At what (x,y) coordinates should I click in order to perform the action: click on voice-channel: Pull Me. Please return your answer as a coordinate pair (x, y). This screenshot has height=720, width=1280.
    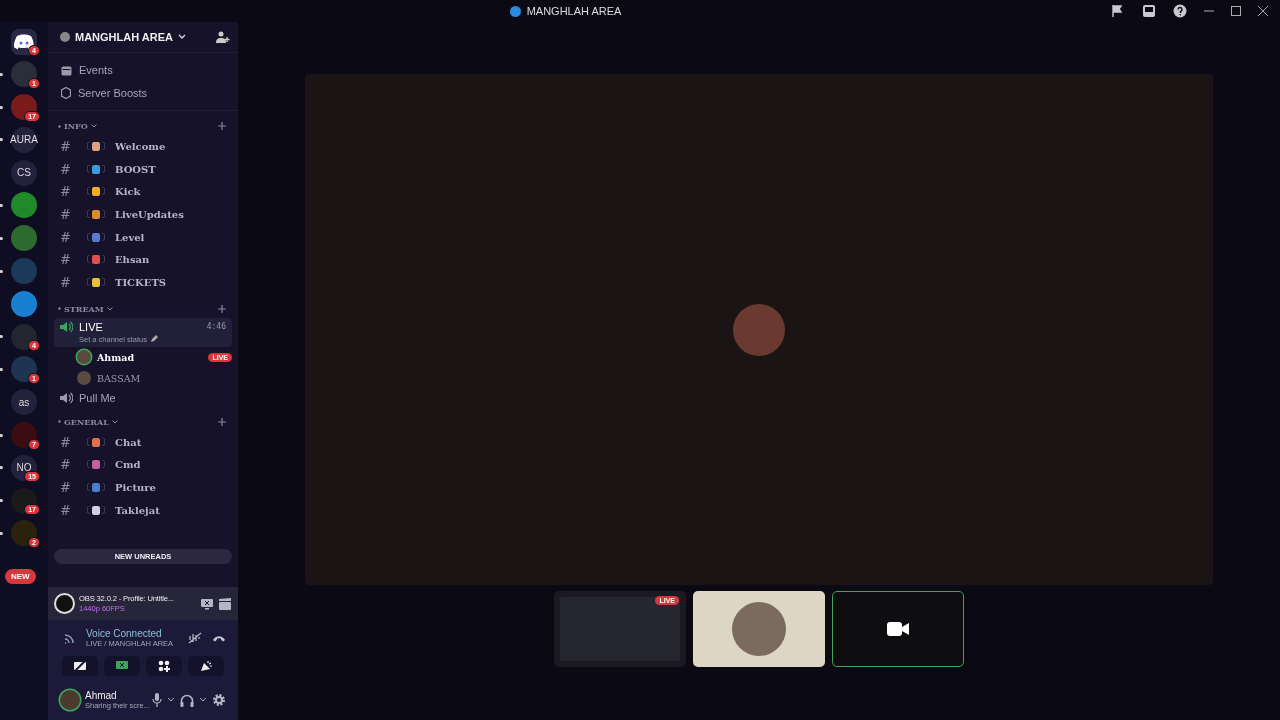
    Looking at the image, I should click on (143, 397).